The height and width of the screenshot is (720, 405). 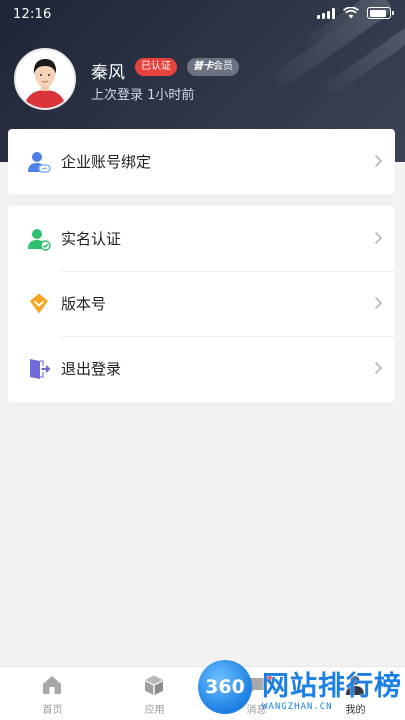 I want to click on home-icon, so click(x=52, y=685).